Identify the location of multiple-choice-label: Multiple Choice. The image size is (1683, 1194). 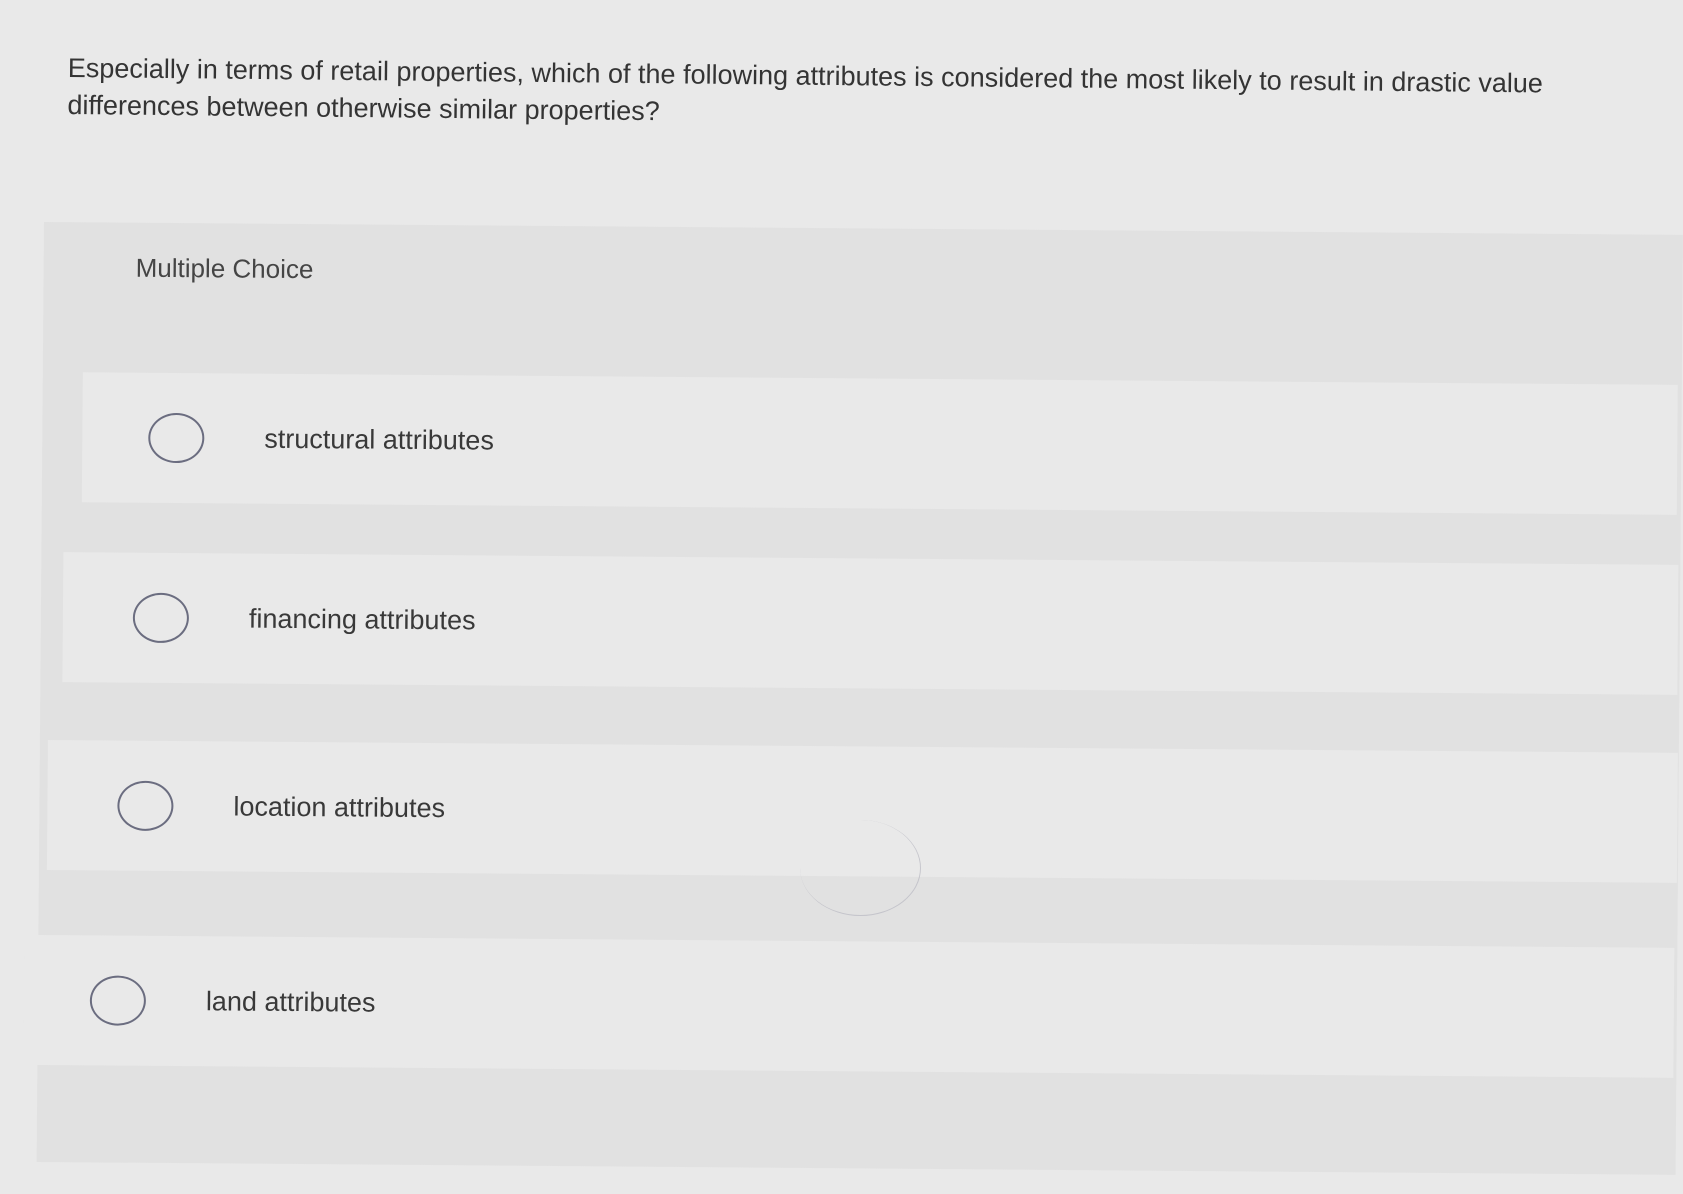
(224, 268).